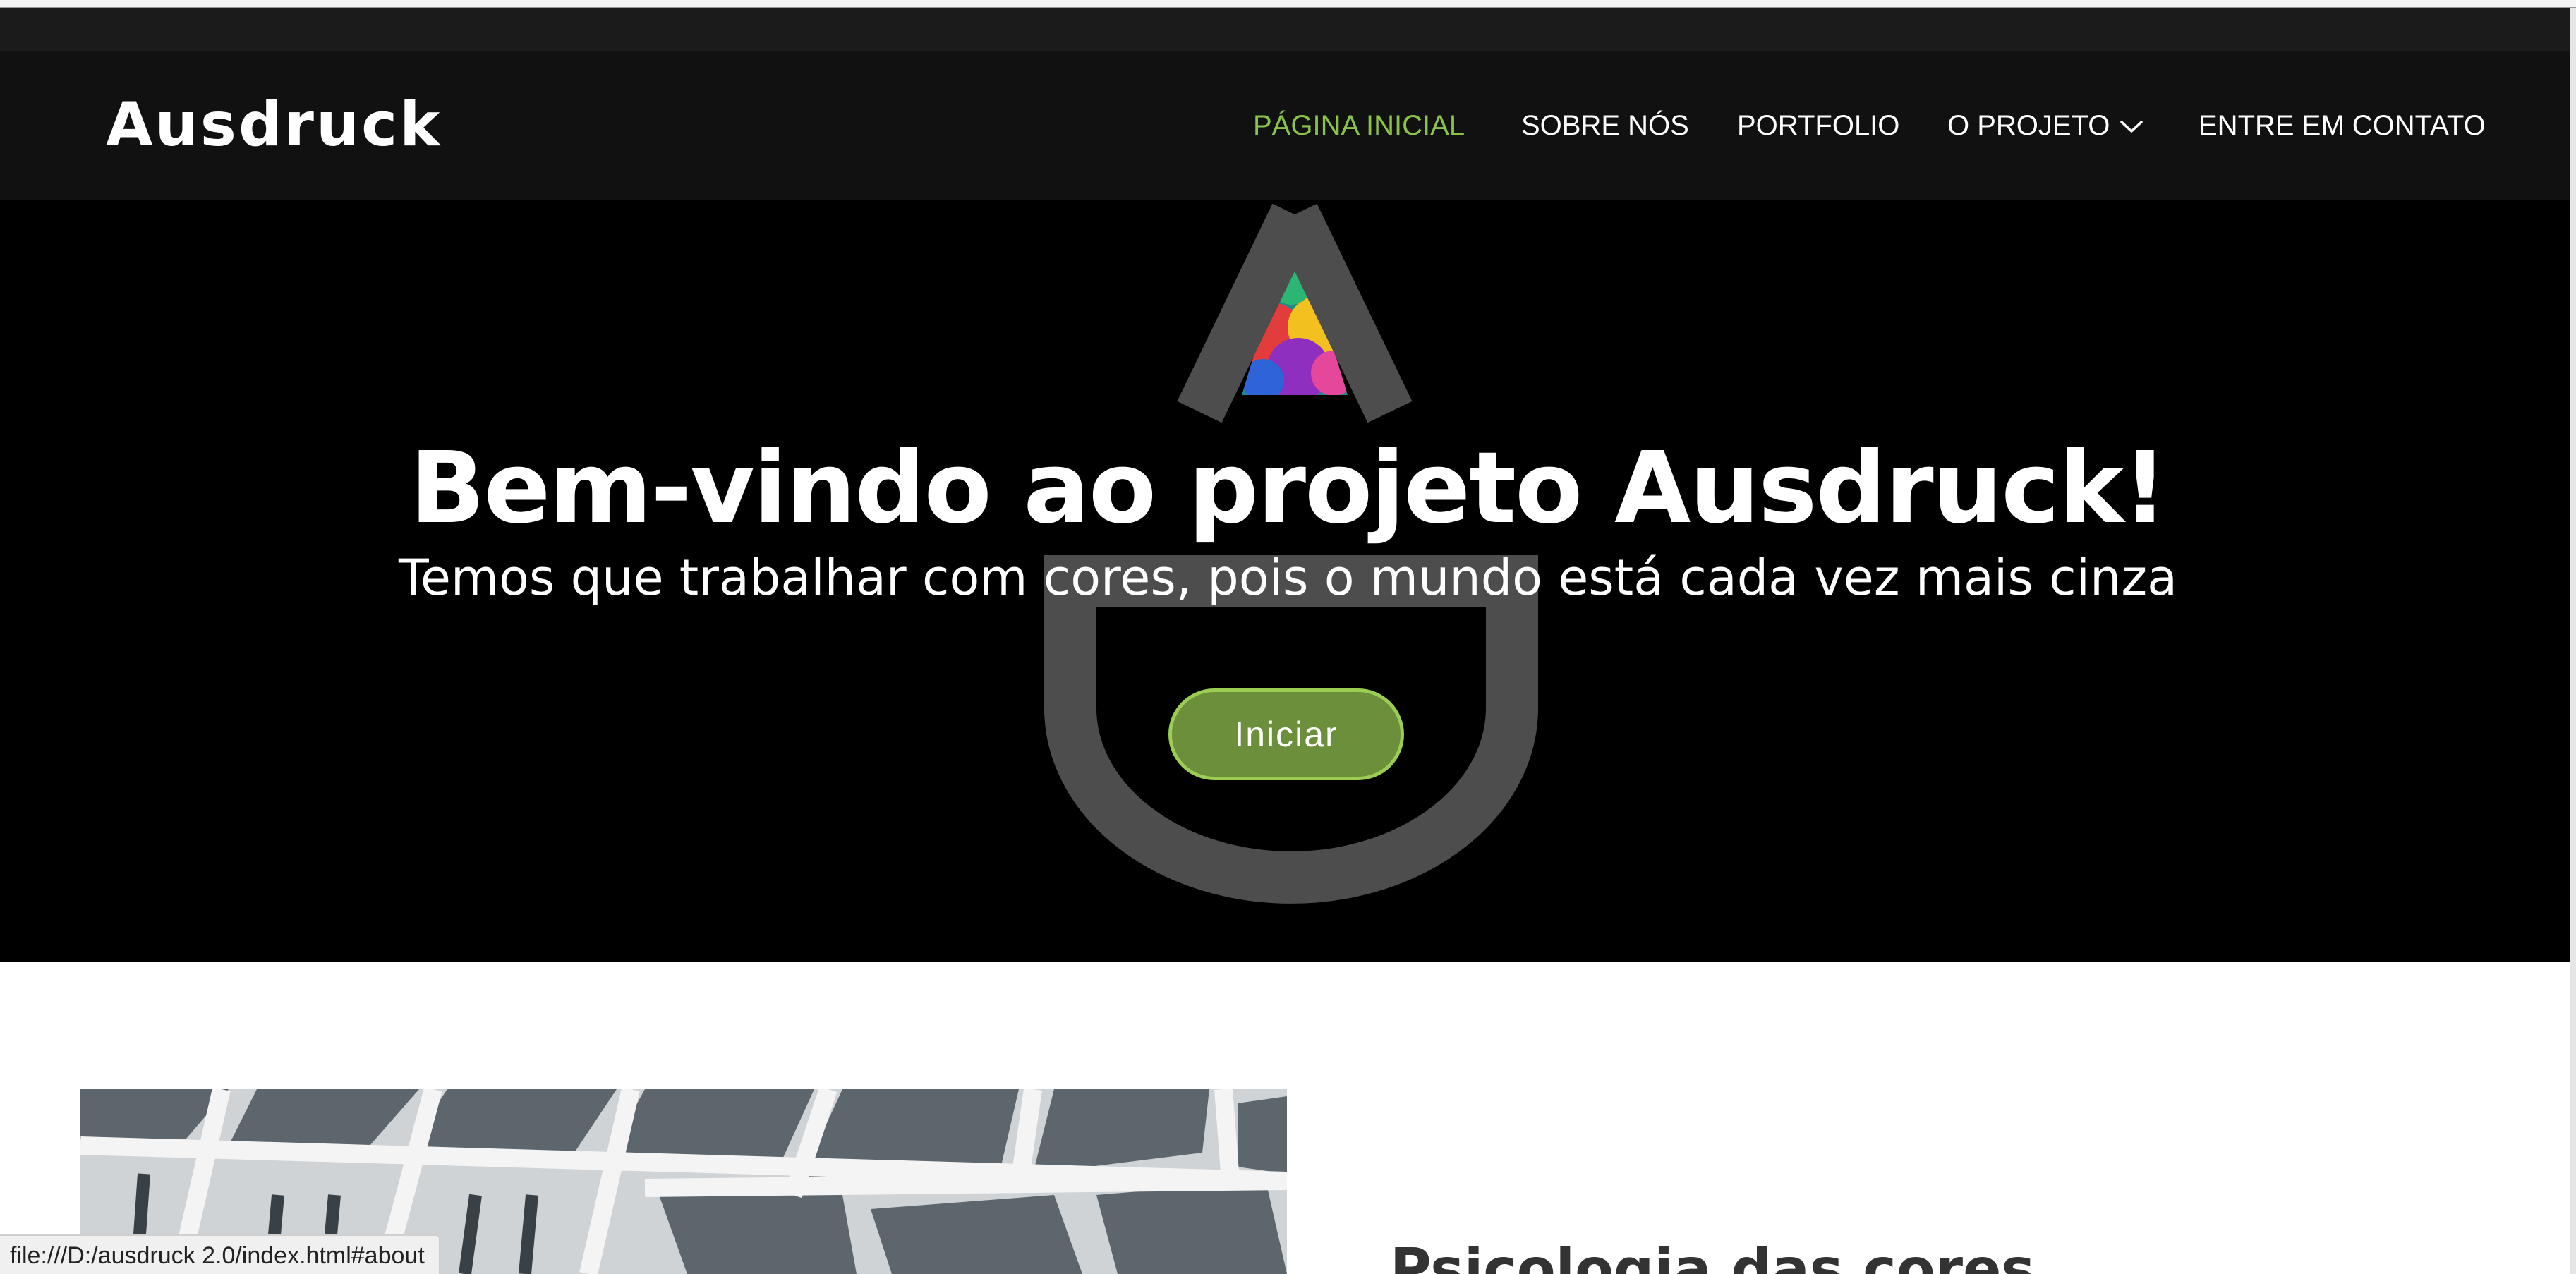  Describe the element at coordinates (2342, 125) in the screenshot. I see `nav-item-entre-em-contato: ENTRE EM CONTATO` at that location.